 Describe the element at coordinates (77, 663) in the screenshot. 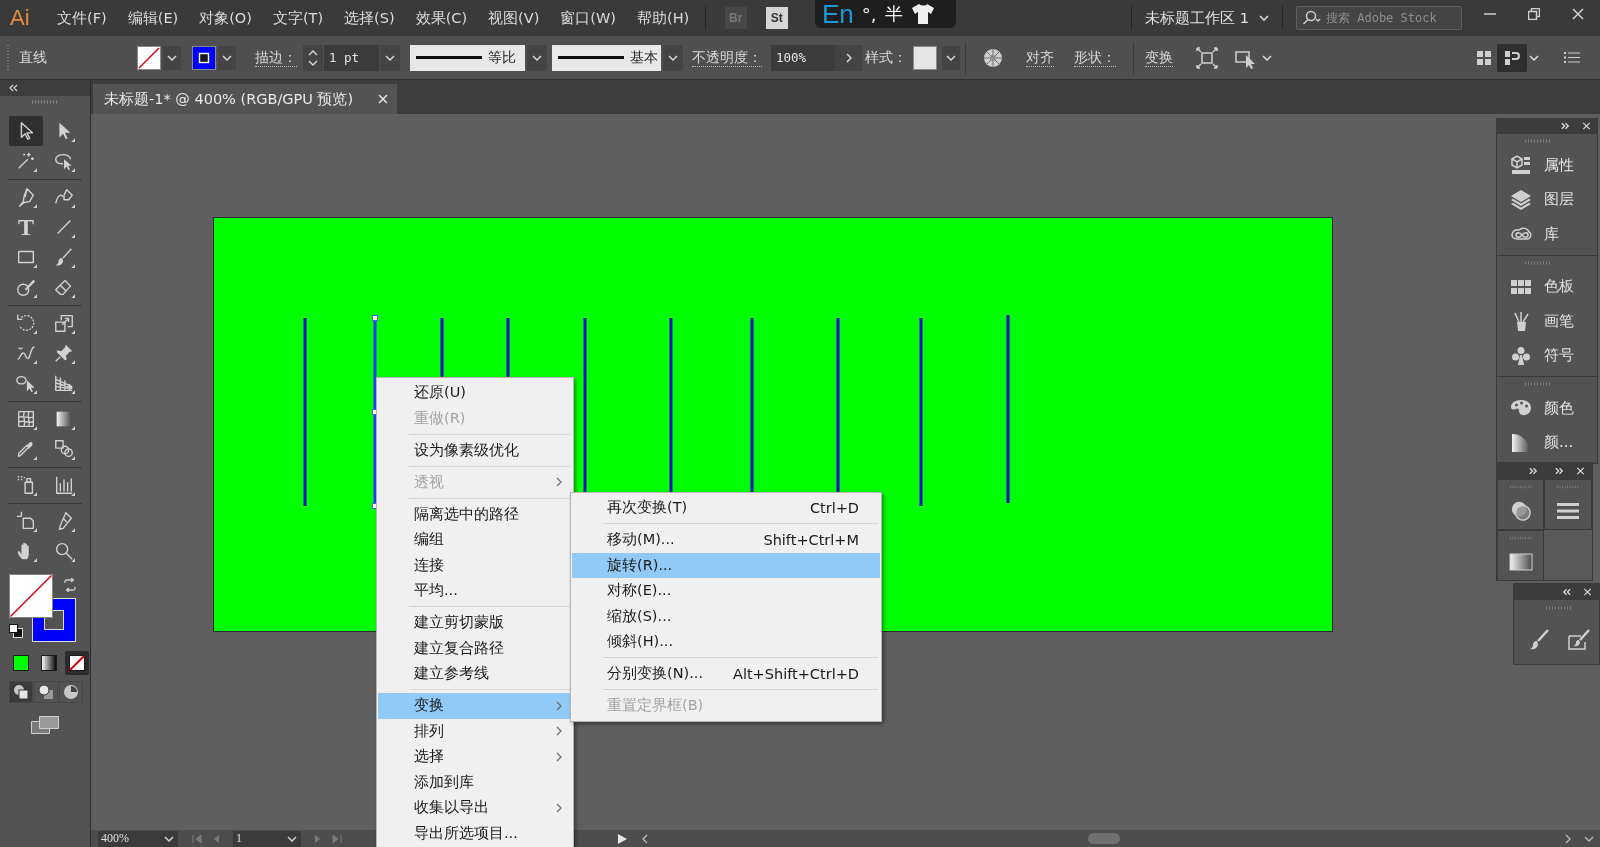

I see `color-mode-button` at that location.